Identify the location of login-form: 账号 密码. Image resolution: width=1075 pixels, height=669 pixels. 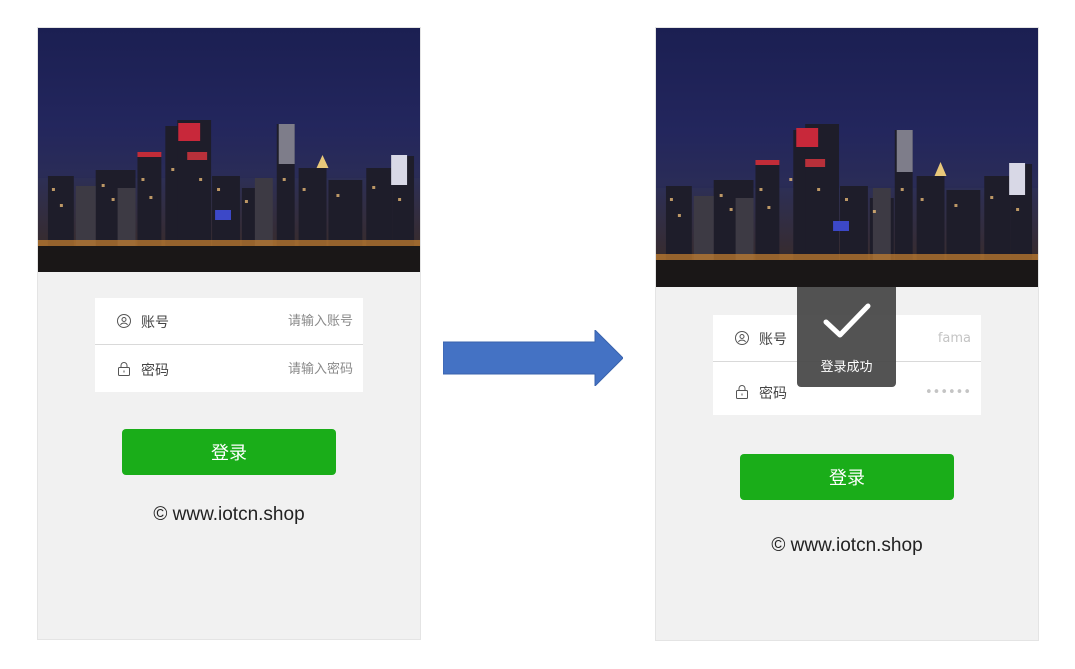
(229, 345).